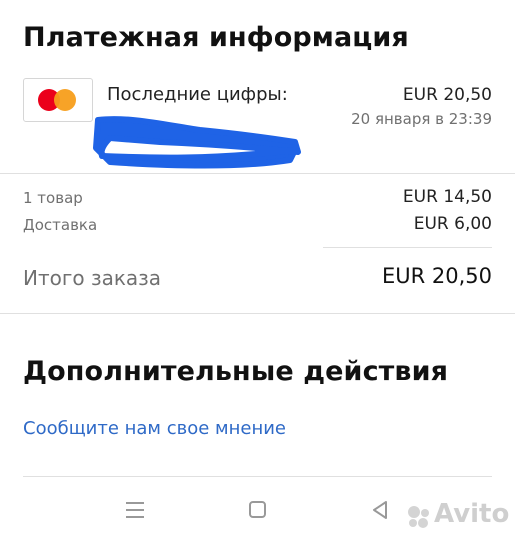  What do you see at coordinates (472, 514) in the screenshot?
I see `watermark-text: Avito` at bounding box center [472, 514].